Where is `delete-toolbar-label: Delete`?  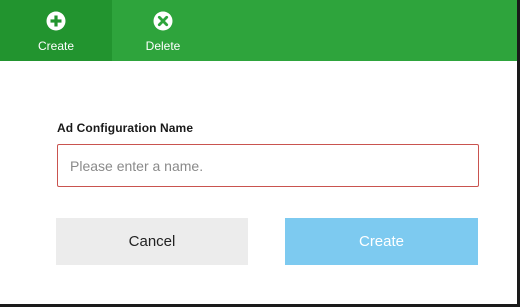
delete-toolbar-label: Delete is located at coordinates (163, 46).